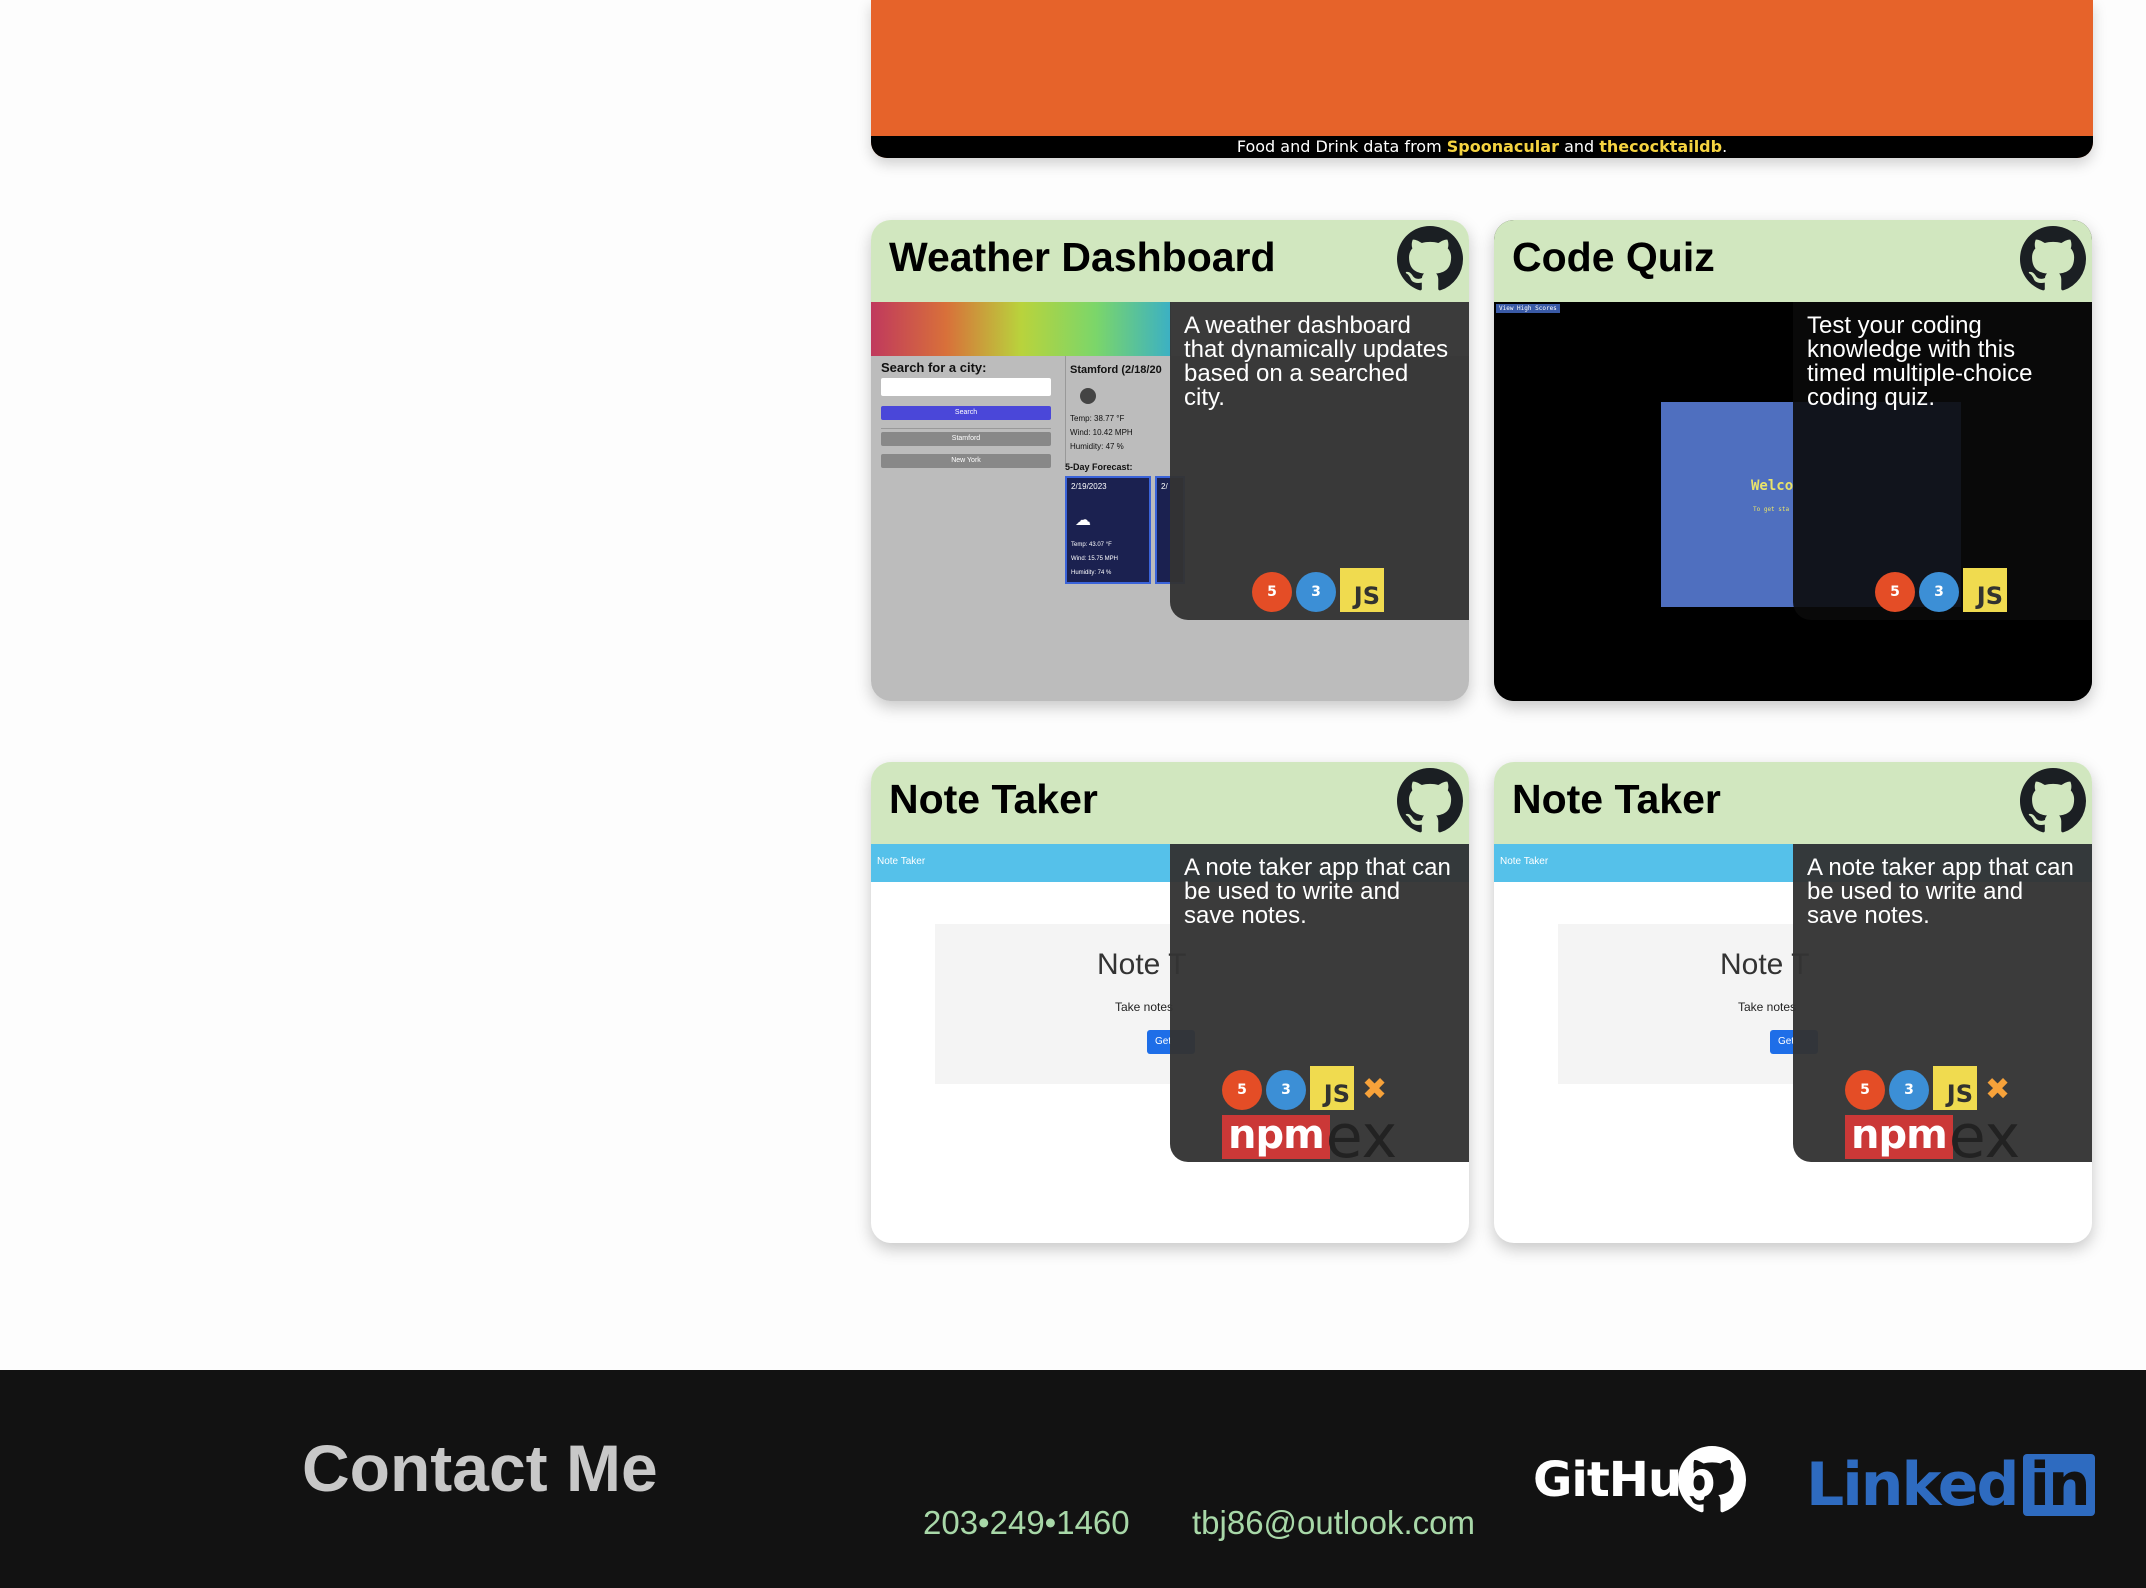  Describe the element at coordinates (1912, 1485) in the screenshot. I see `linkedin-wordmark: Linked` at that location.